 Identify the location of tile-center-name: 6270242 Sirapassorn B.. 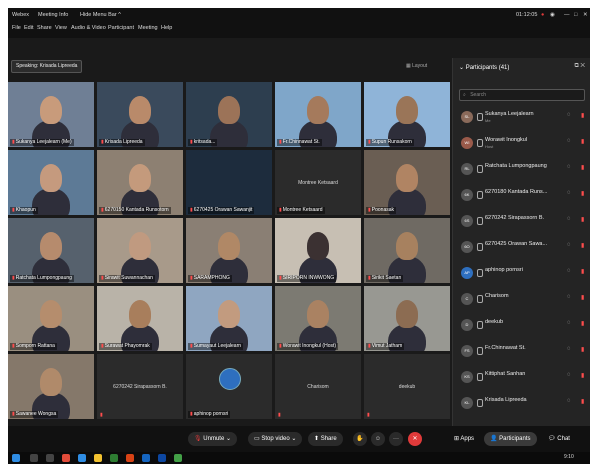
(140, 386).